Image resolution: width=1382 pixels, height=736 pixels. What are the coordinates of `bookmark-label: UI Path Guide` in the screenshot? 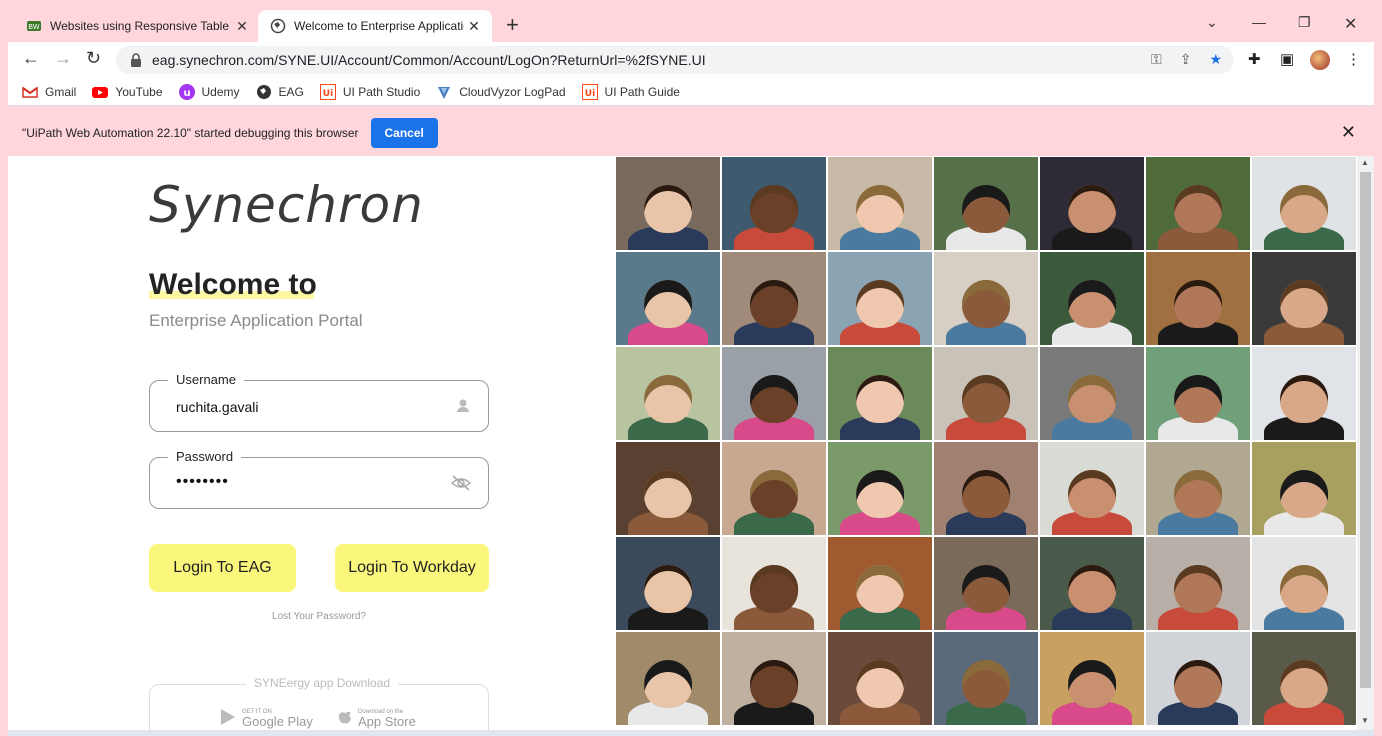 It's located at (642, 91).